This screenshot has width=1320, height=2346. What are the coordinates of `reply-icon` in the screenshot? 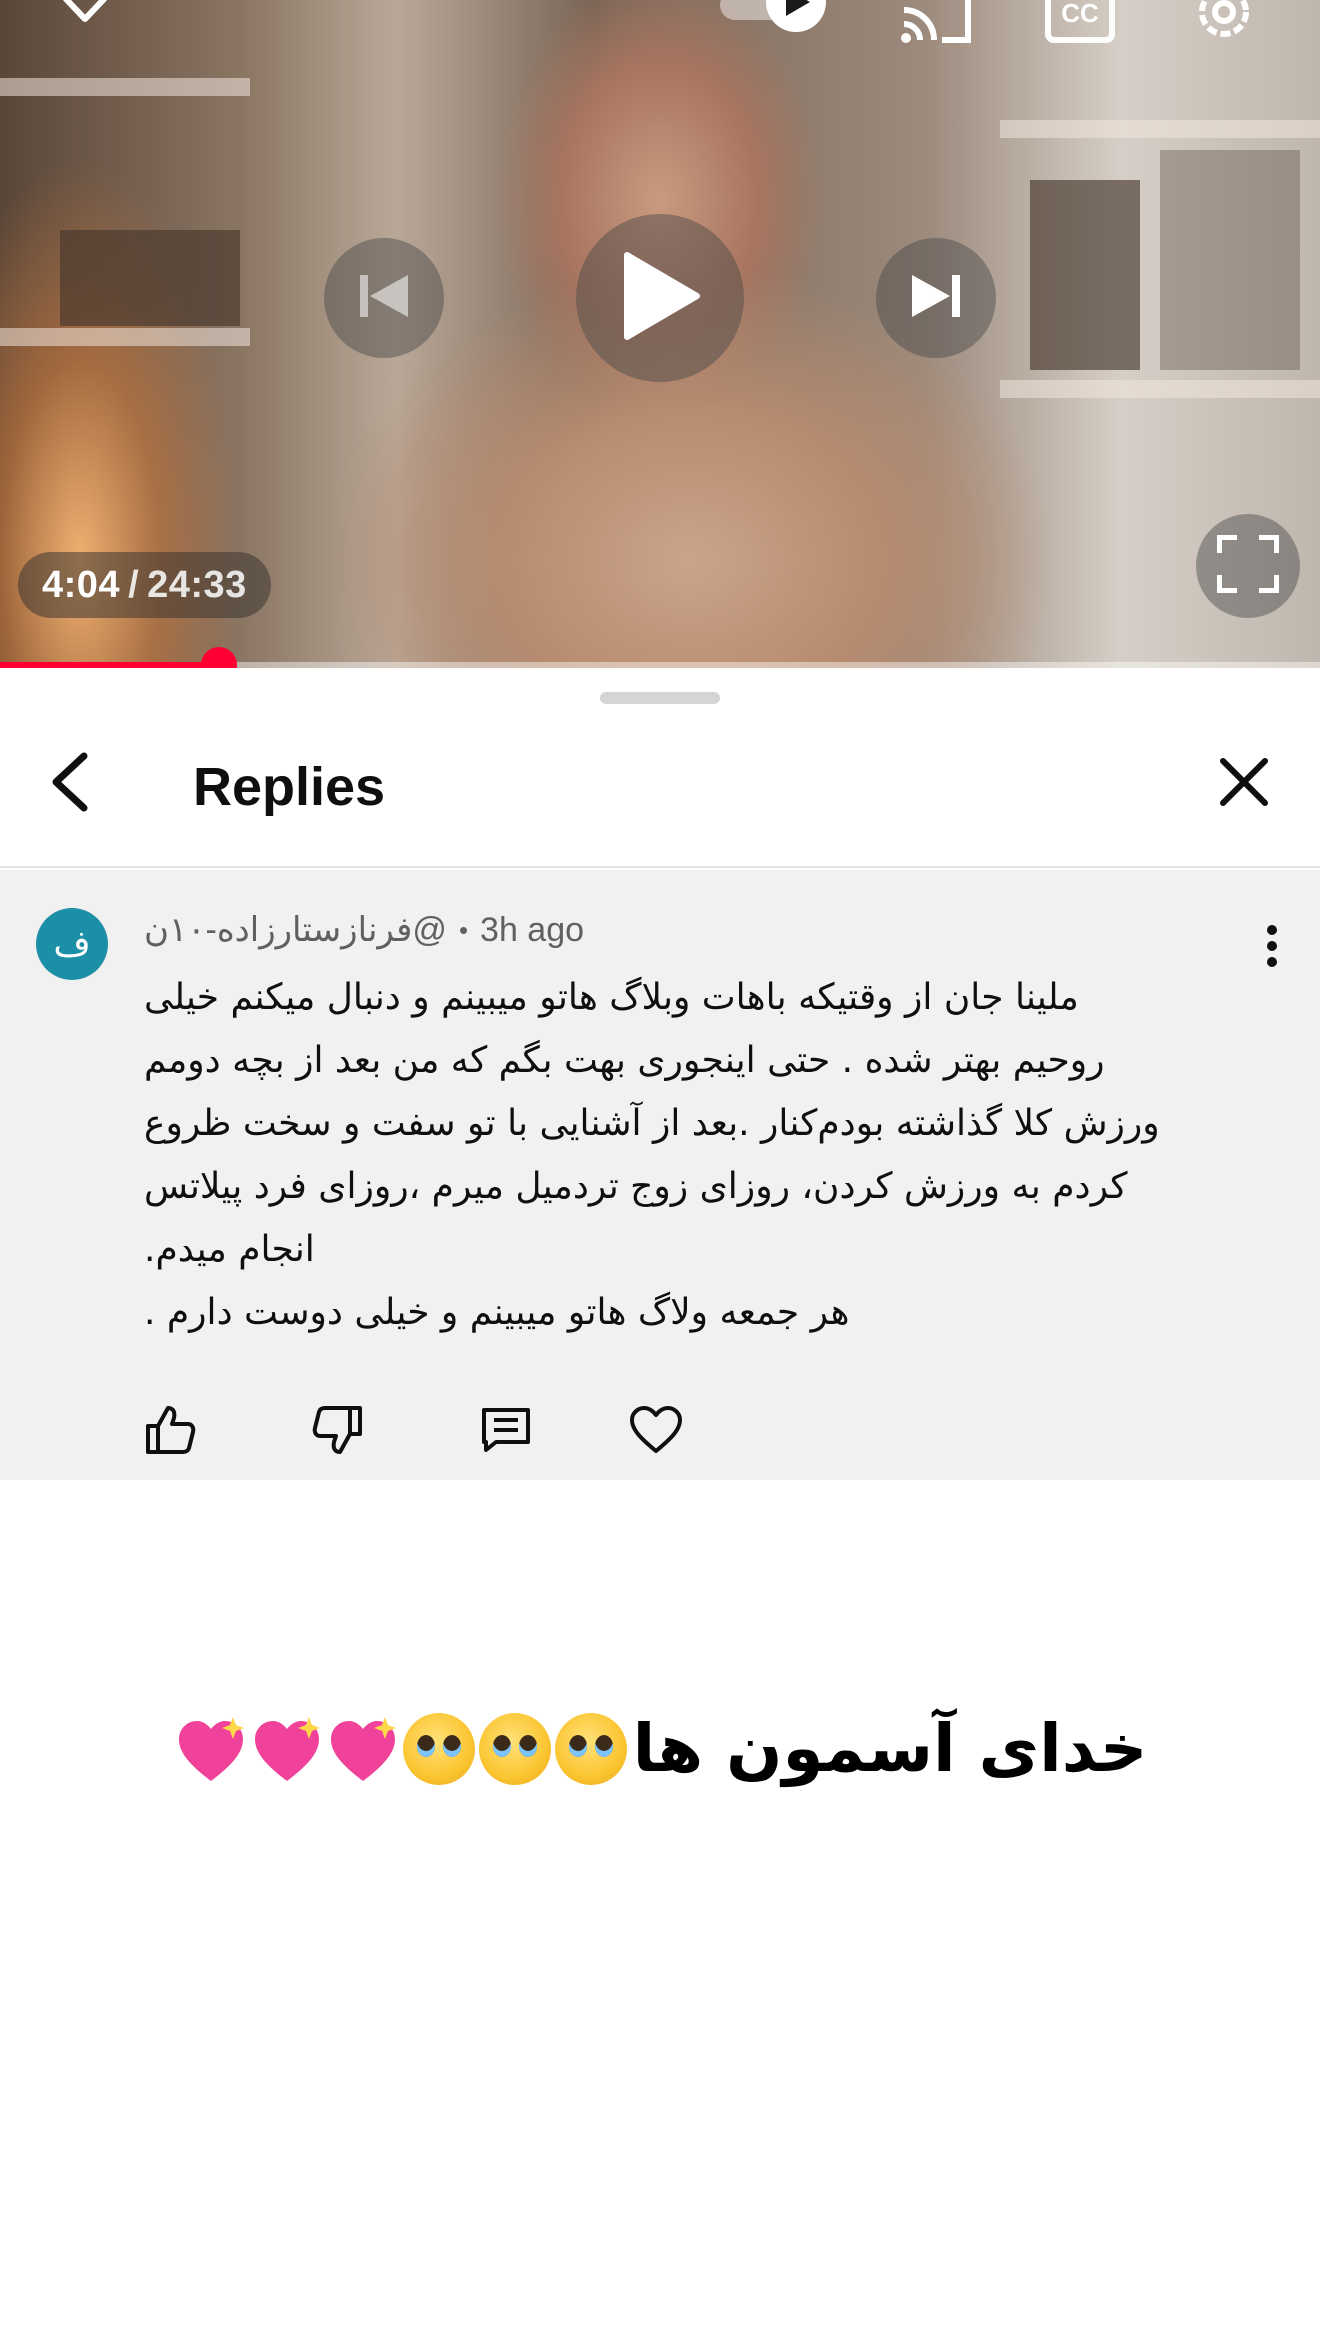 It's located at (506, 1432).